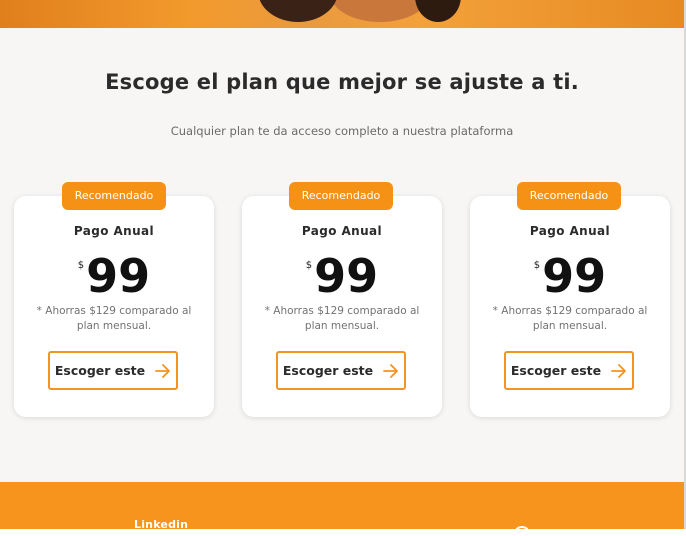 Image resolution: width=686 pixels, height=536 pixels. Describe the element at coordinates (342, 82) in the screenshot. I see `page-title: Escoge el plan que mejor se ajuste a ti.` at that location.